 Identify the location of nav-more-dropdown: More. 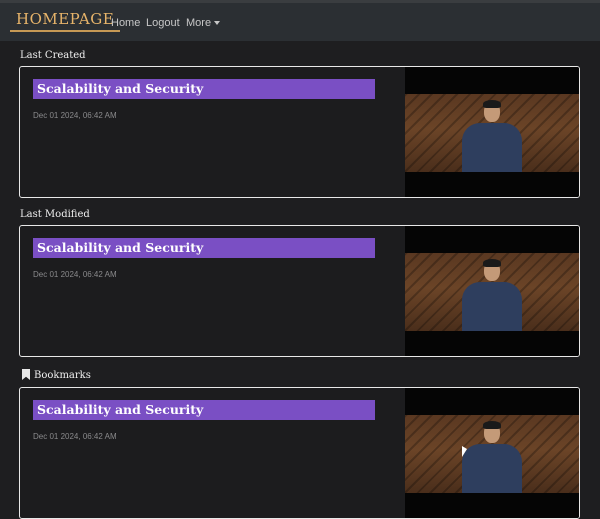
(203, 23).